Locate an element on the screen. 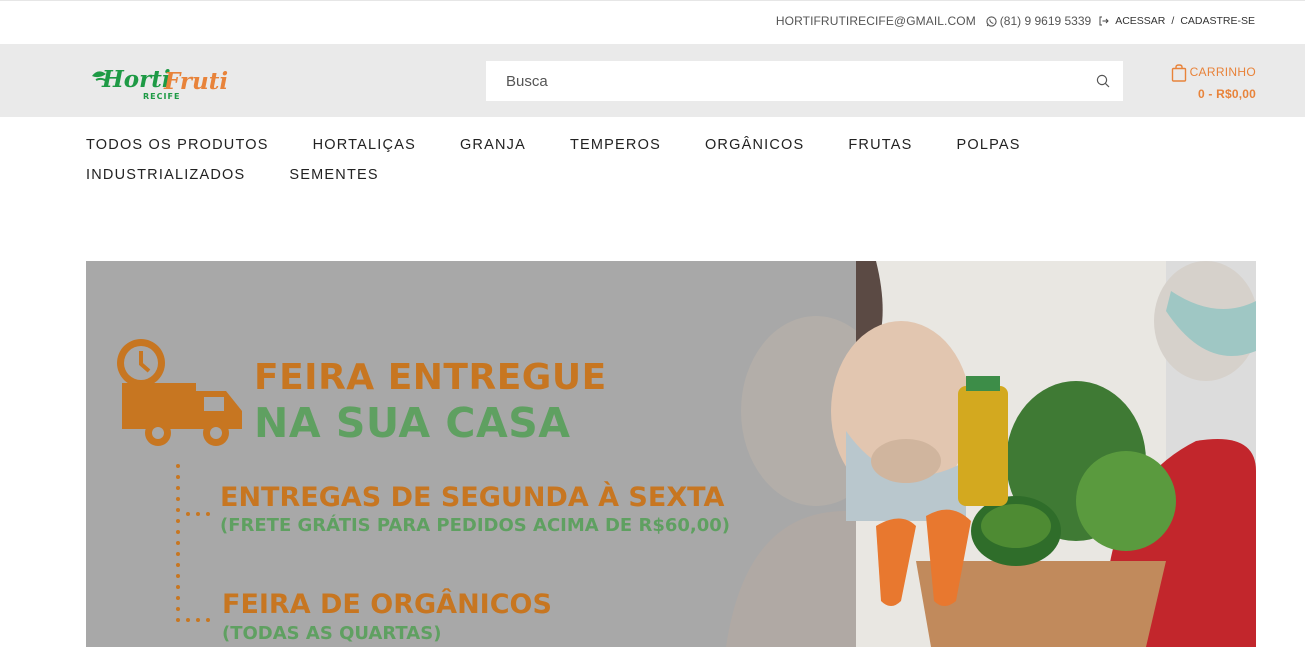  site-logo: Horti Fruti RECIFE is located at coordinates (163, 82).